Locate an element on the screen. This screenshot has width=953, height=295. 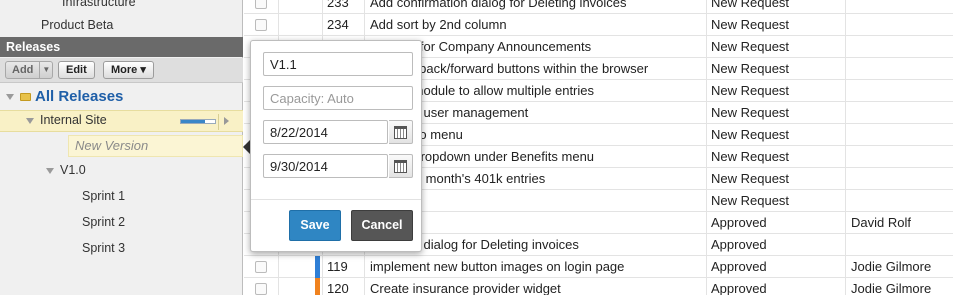
row-id: 234 is located at coordinates (338, 24).